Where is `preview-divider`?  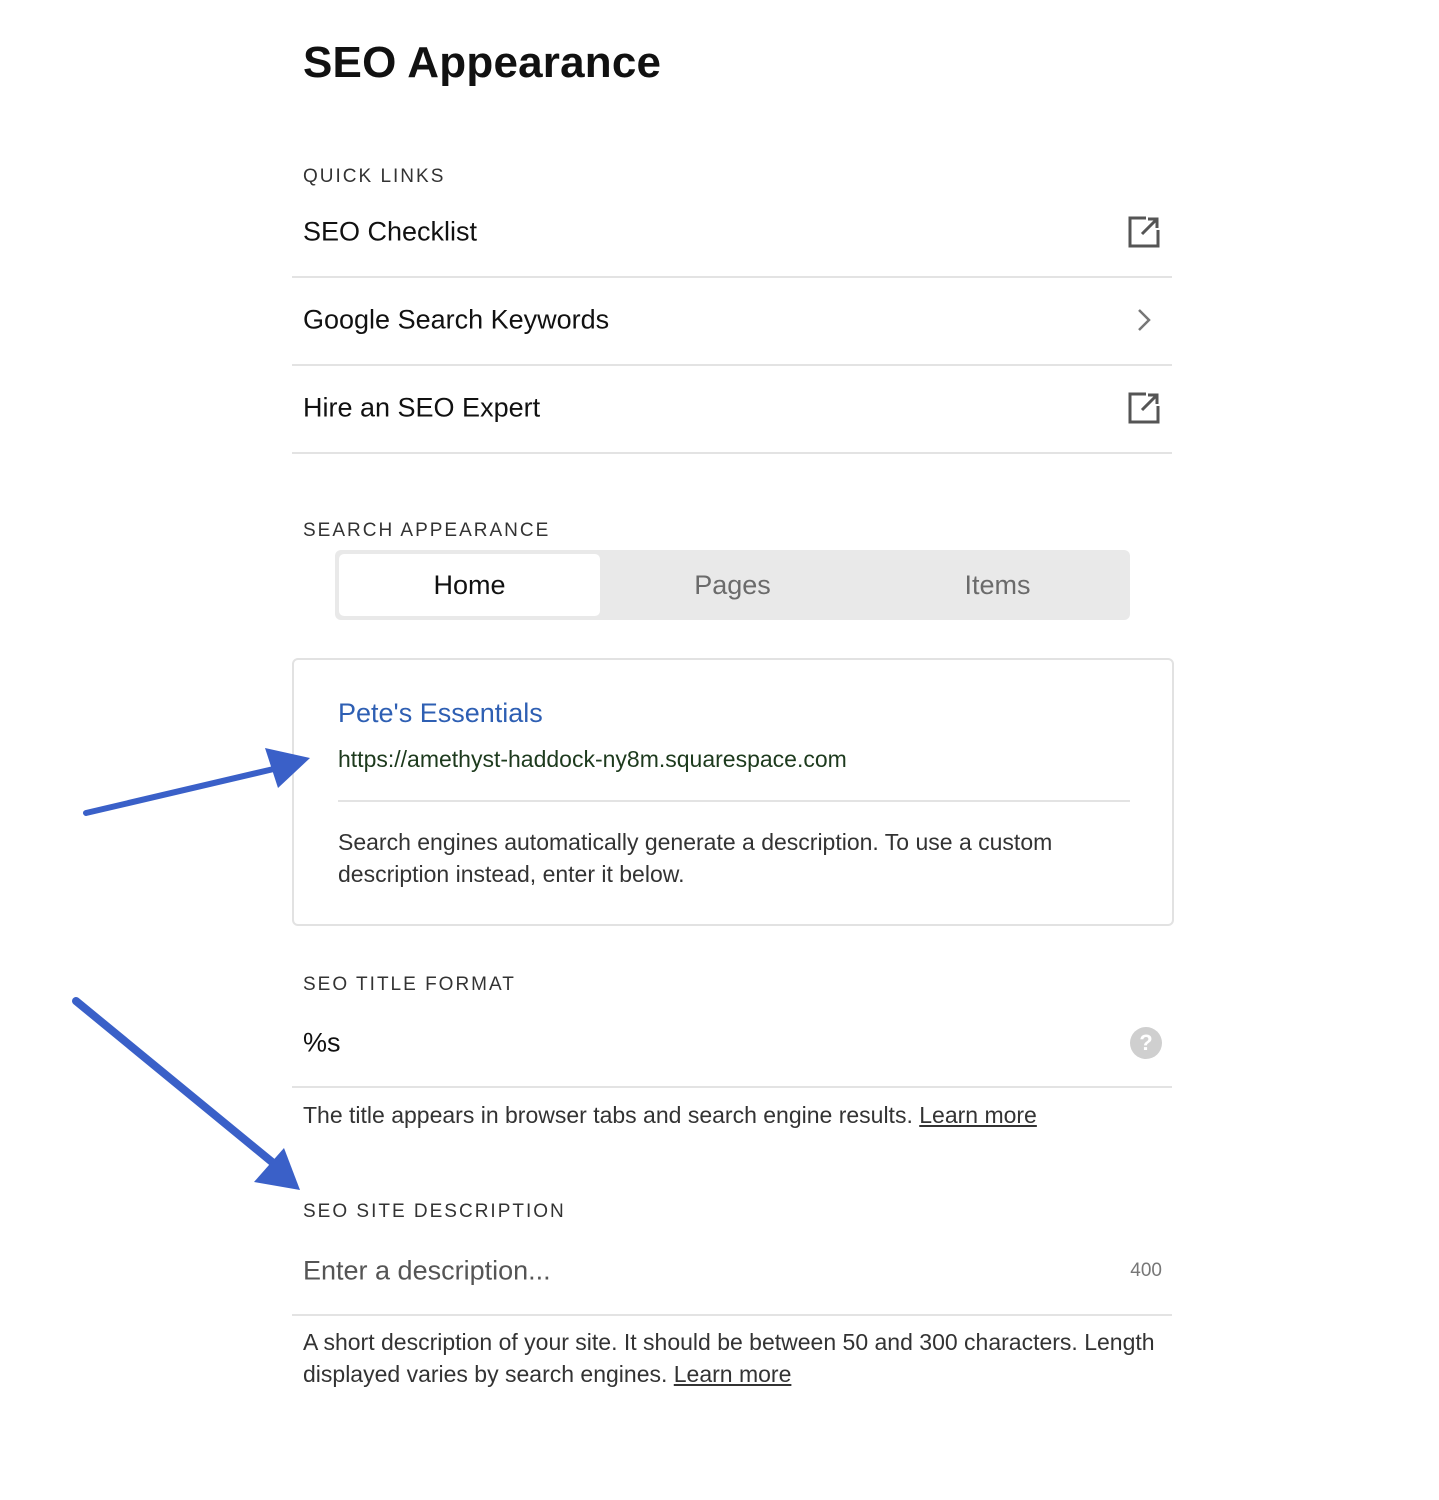
preview-divider is located at coordinates (734, 801).